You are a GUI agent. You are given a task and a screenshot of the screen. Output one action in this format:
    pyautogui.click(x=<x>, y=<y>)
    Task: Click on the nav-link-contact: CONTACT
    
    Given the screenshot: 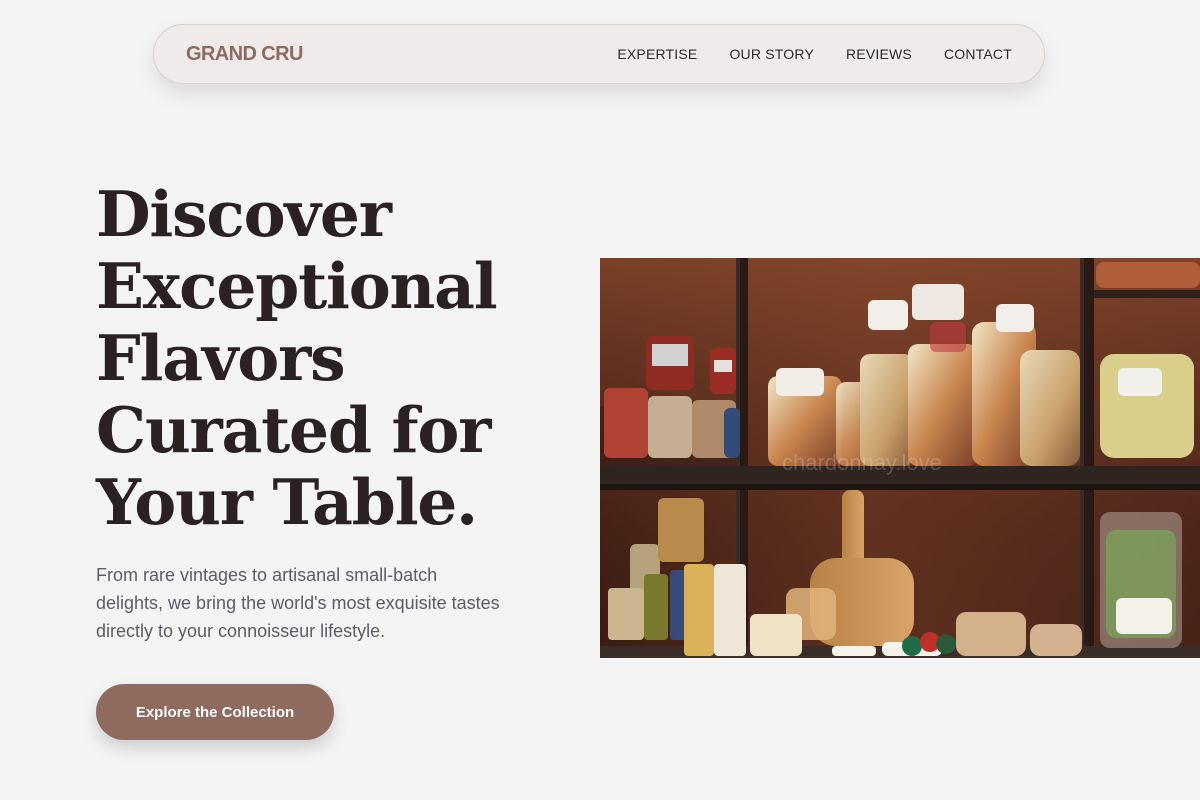 What is the action you would take?
    pyautogui.click(x=978, y=54)
    